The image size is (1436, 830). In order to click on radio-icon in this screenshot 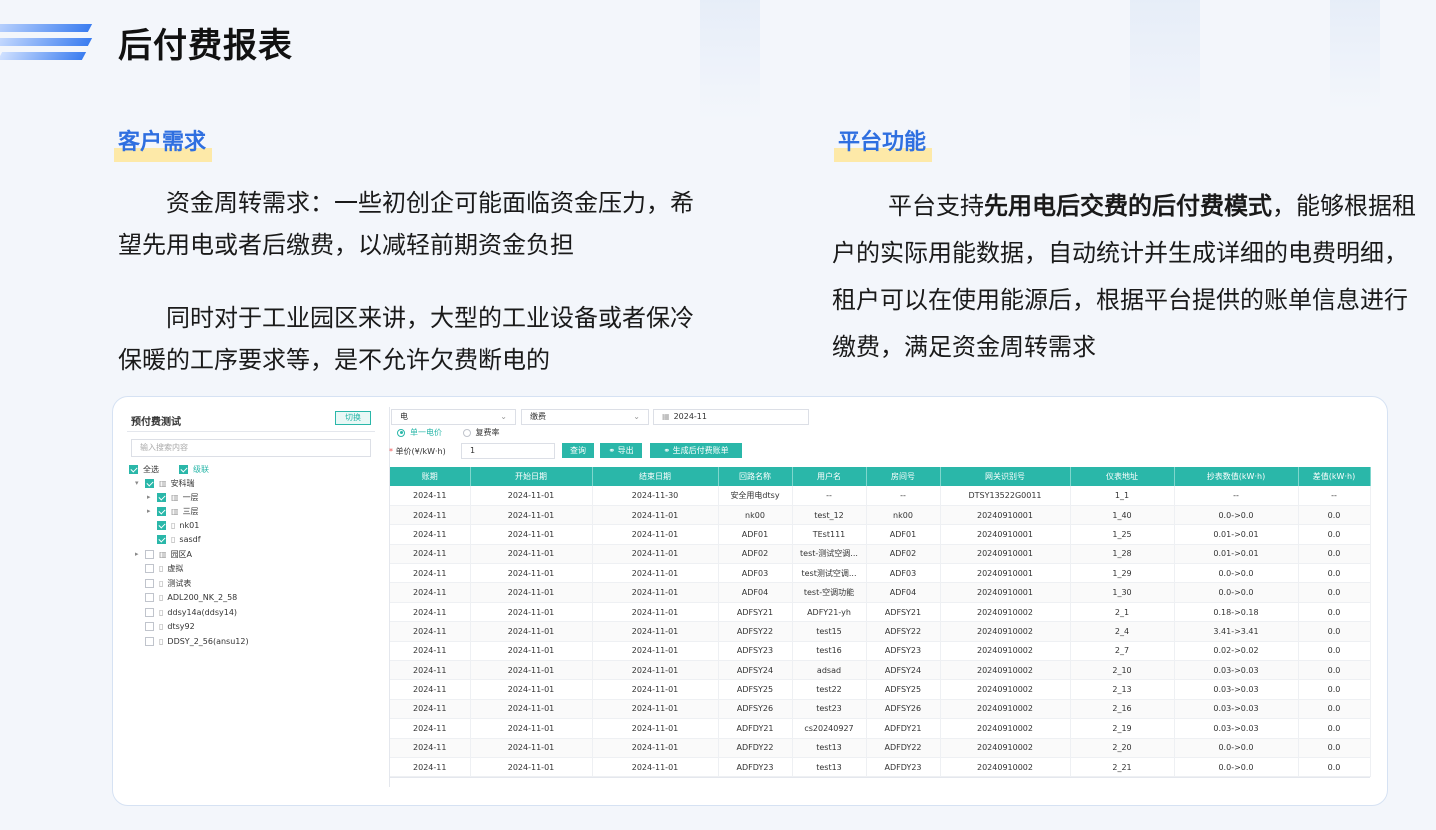, I will do `click(466, 432)`.